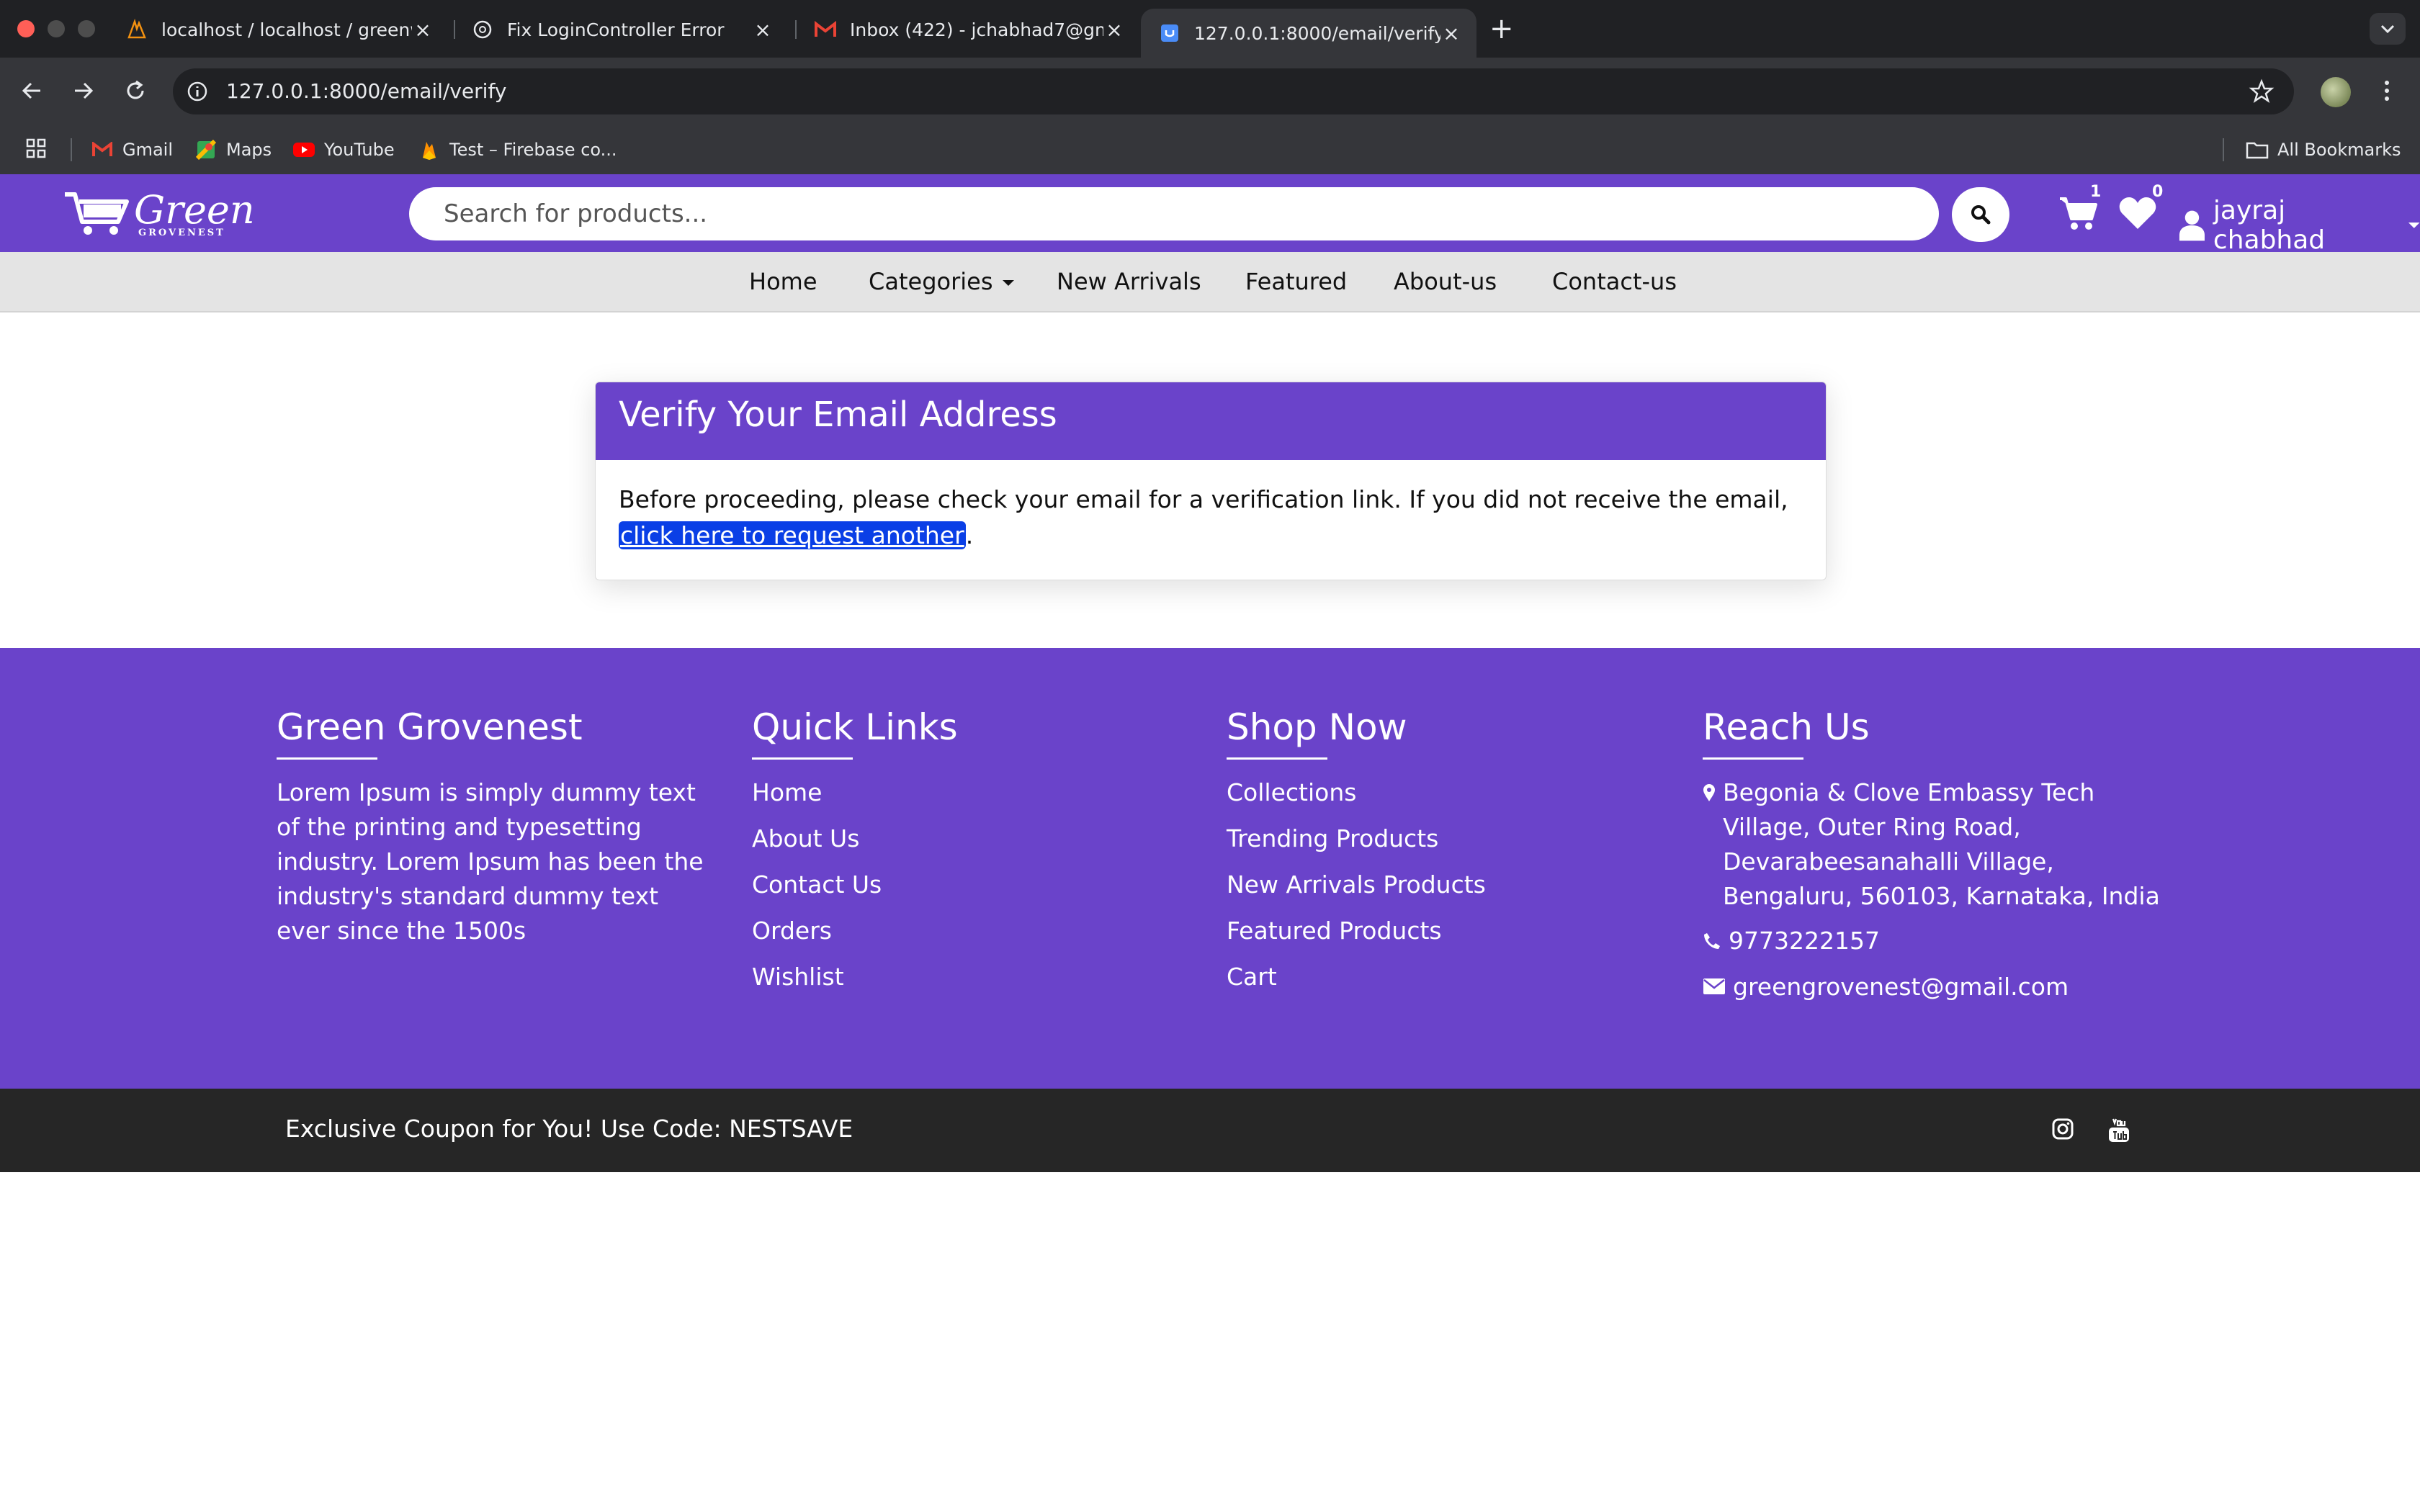 The width and height of the screenshot is (2420, 1512). I want to click on card-title: Verify Your Email Address, so click(1211, 421).